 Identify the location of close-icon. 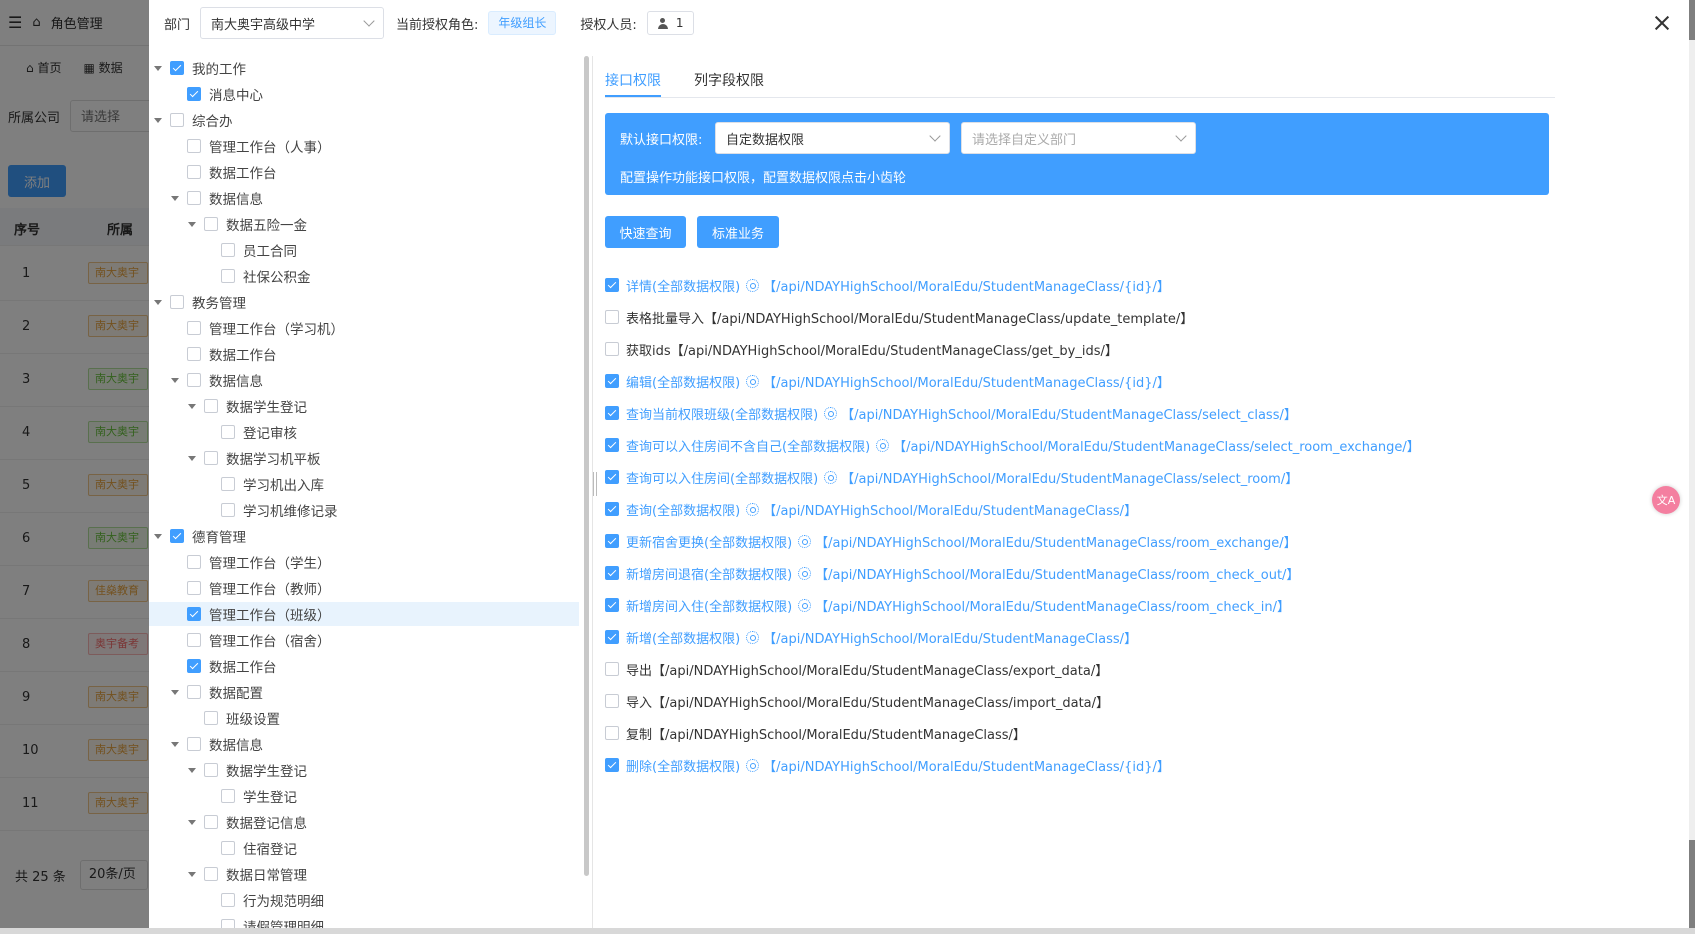
(1662, 23).